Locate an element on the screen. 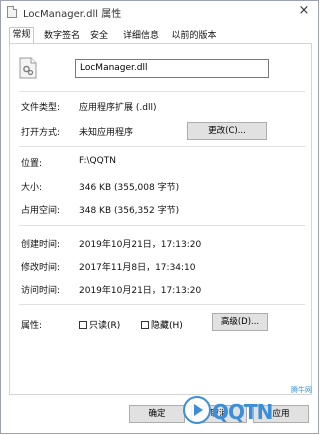  file-type-label: 文件类型: is located at coordinates (41, 108).